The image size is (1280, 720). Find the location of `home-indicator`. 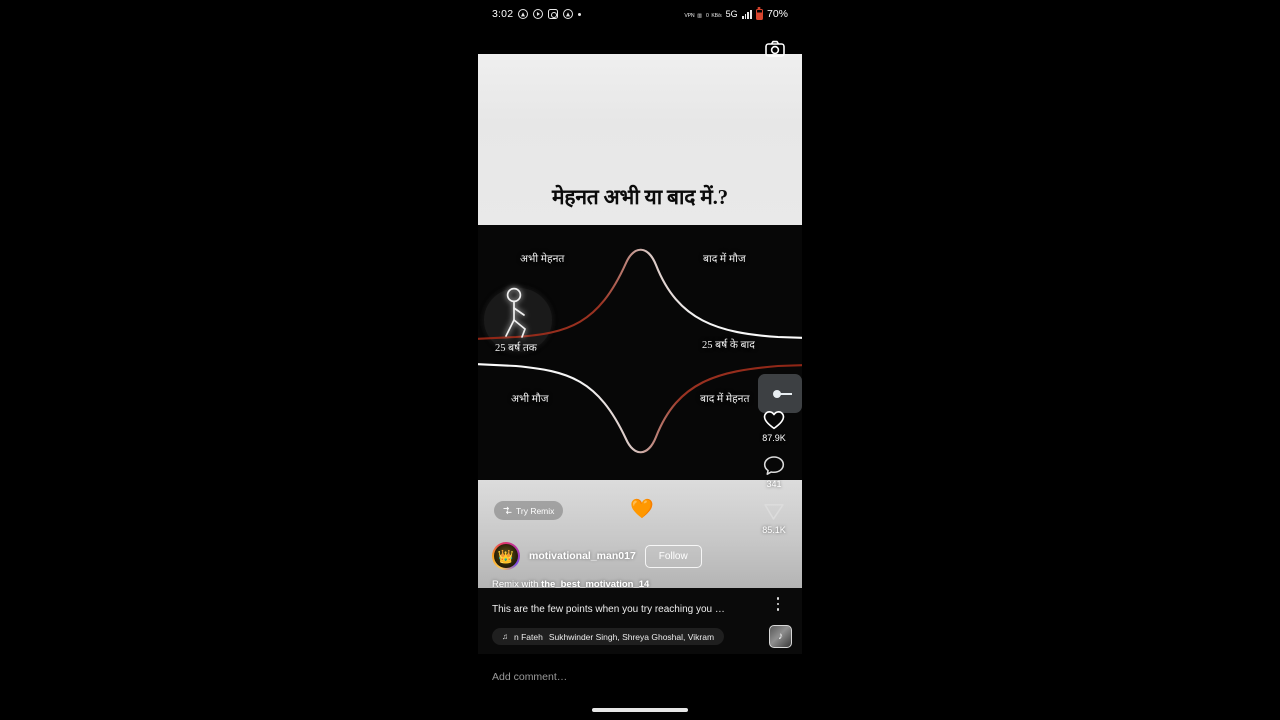

home-indicator is located at coordinates (640, 710).